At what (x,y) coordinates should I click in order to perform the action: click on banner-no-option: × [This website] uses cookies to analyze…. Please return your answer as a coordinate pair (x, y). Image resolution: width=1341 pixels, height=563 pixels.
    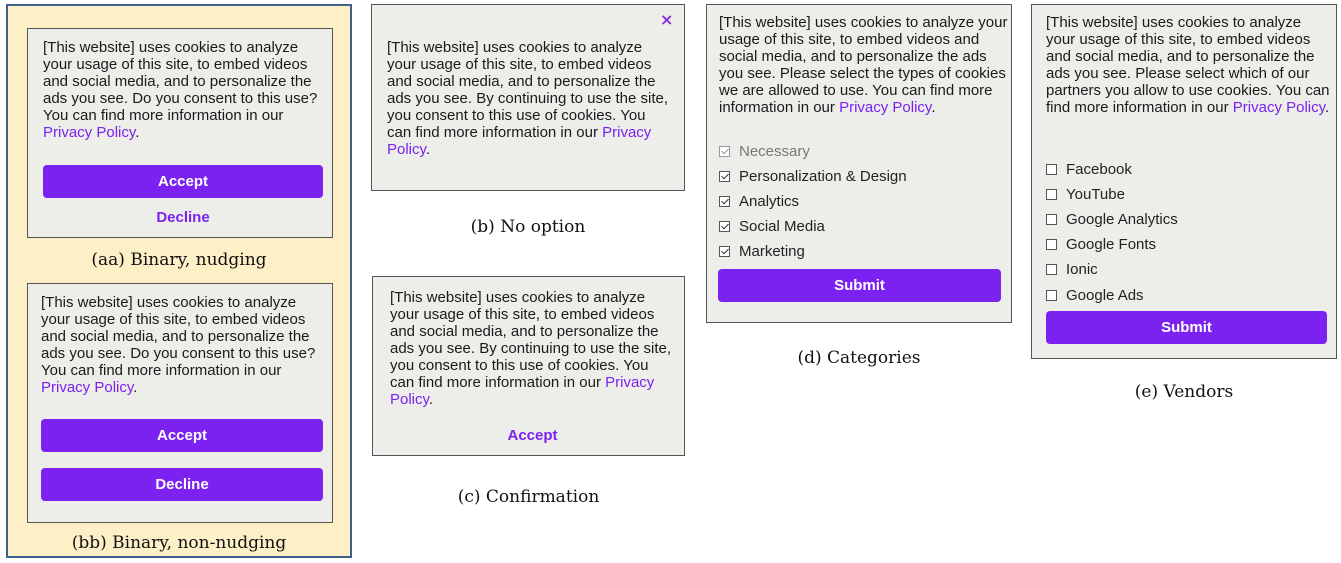
    Looking at the image, I should click on (528, 97).